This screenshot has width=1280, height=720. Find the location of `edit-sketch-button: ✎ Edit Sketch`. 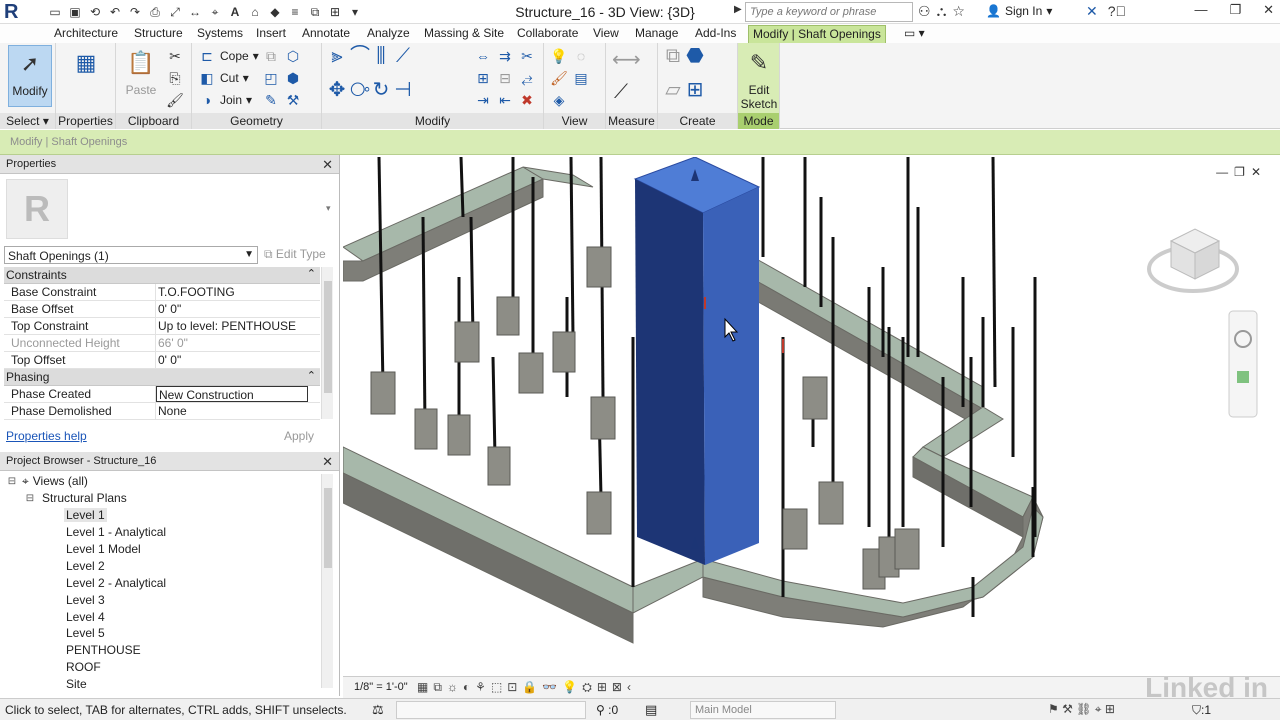

edit-sketch-button: ✎ Edit Sketch is located at coordinates (759, 78).